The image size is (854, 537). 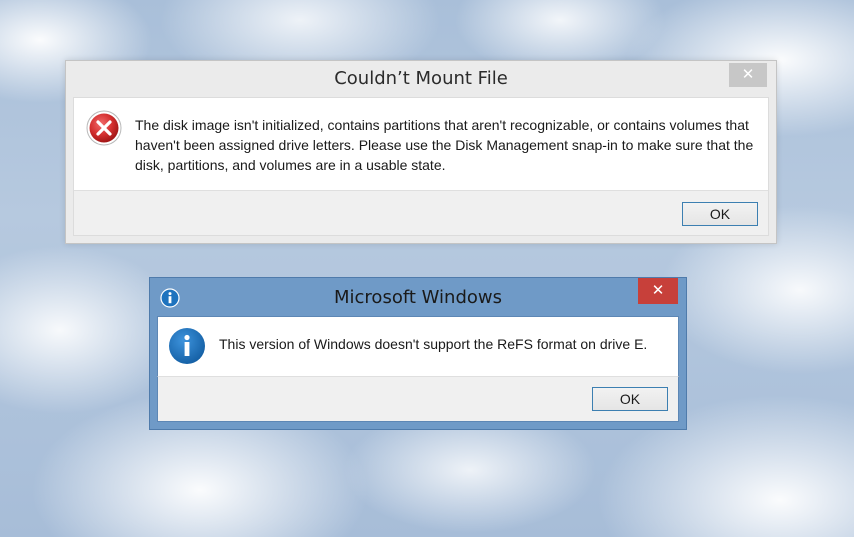 I want to click on refs-info-title: Microsoft Windows, so click(x=418, y=297).